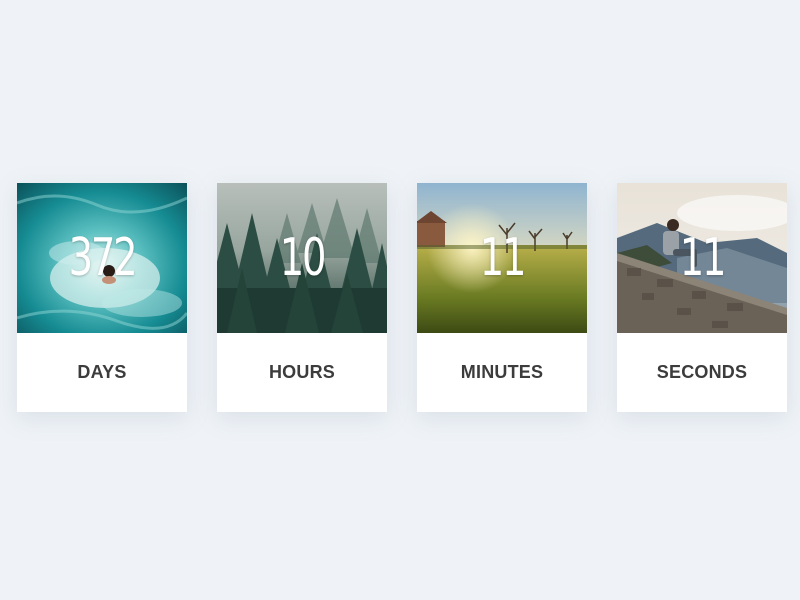 The height and width of the screenshot is (600, 800). I want to click on man-on-stone-wall-photo: 11, so click(702, 258).